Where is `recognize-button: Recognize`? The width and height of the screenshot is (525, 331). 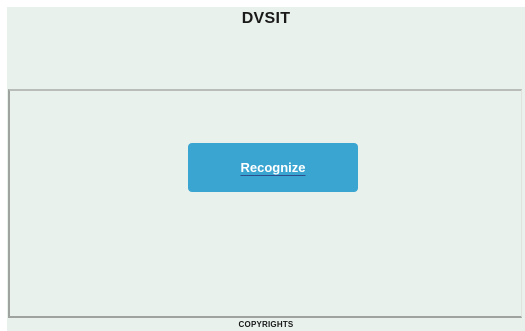 recognize-button: Recognize is located at coordinates (273, 167).